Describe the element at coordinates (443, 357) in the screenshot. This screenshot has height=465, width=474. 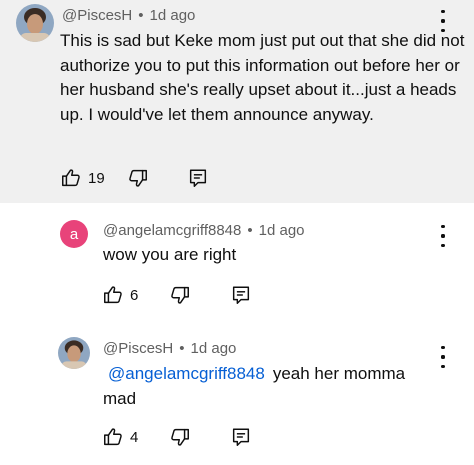
I see `more-vert-icon` at that location.